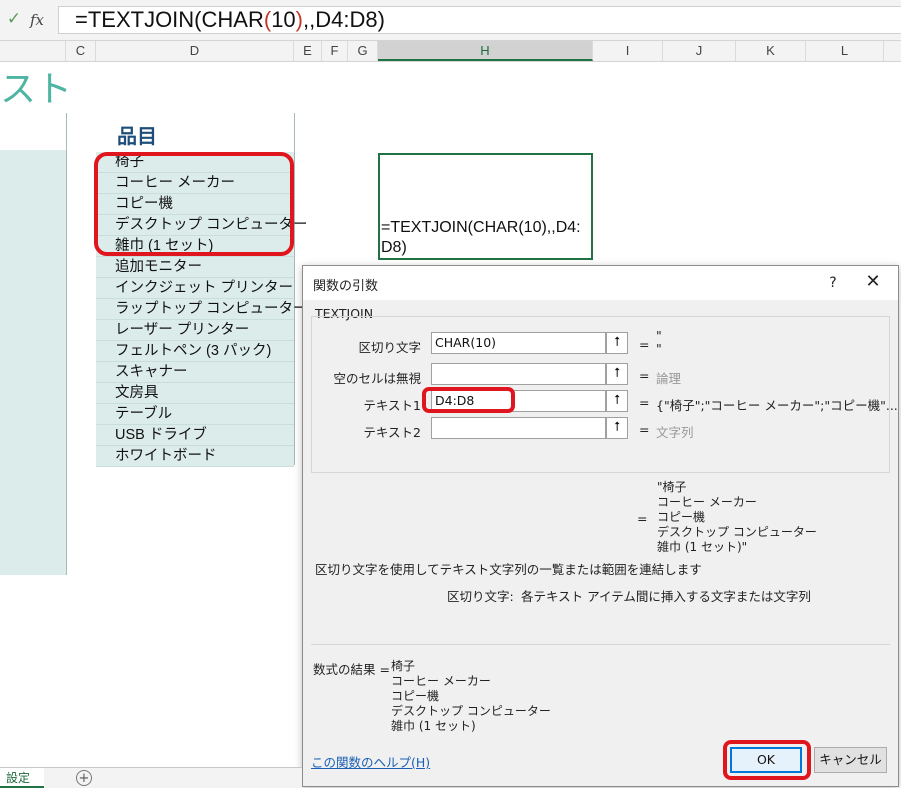  I want to click on item-cell: ホワイトボード, so click(195, 456).